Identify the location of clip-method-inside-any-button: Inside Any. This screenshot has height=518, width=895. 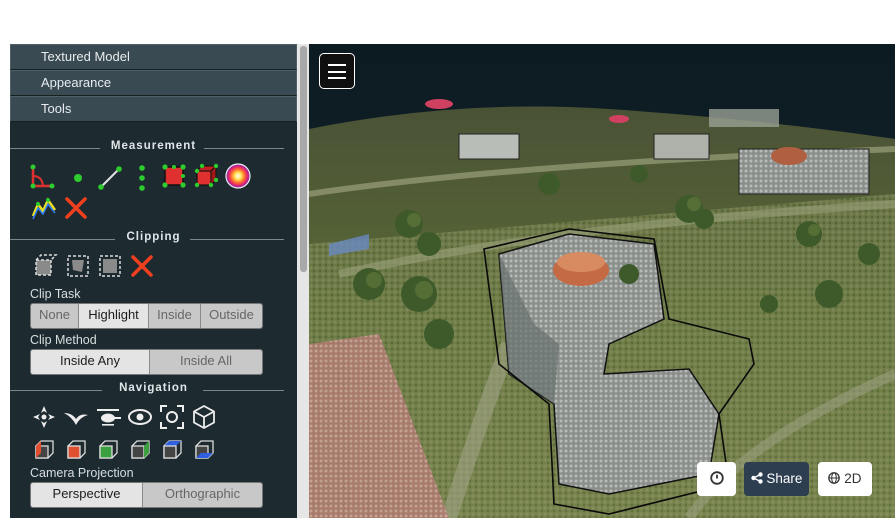
(90, 362).